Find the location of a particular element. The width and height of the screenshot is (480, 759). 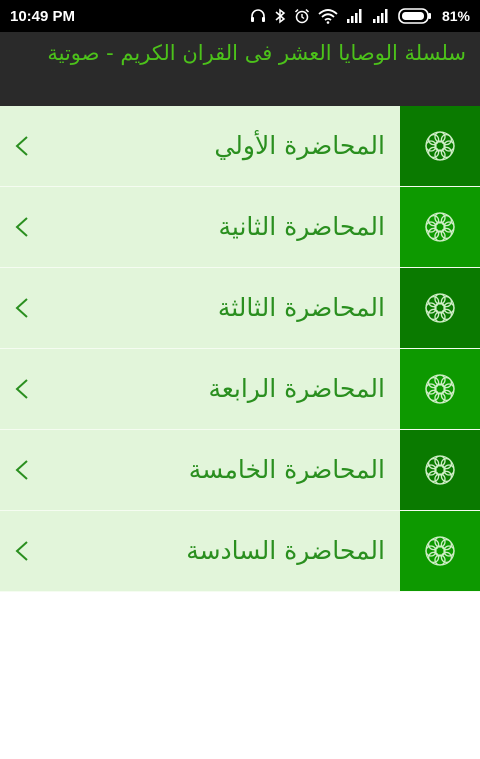

lecture-row: المحاضرة الثانية is located at coordinates (240, 227).